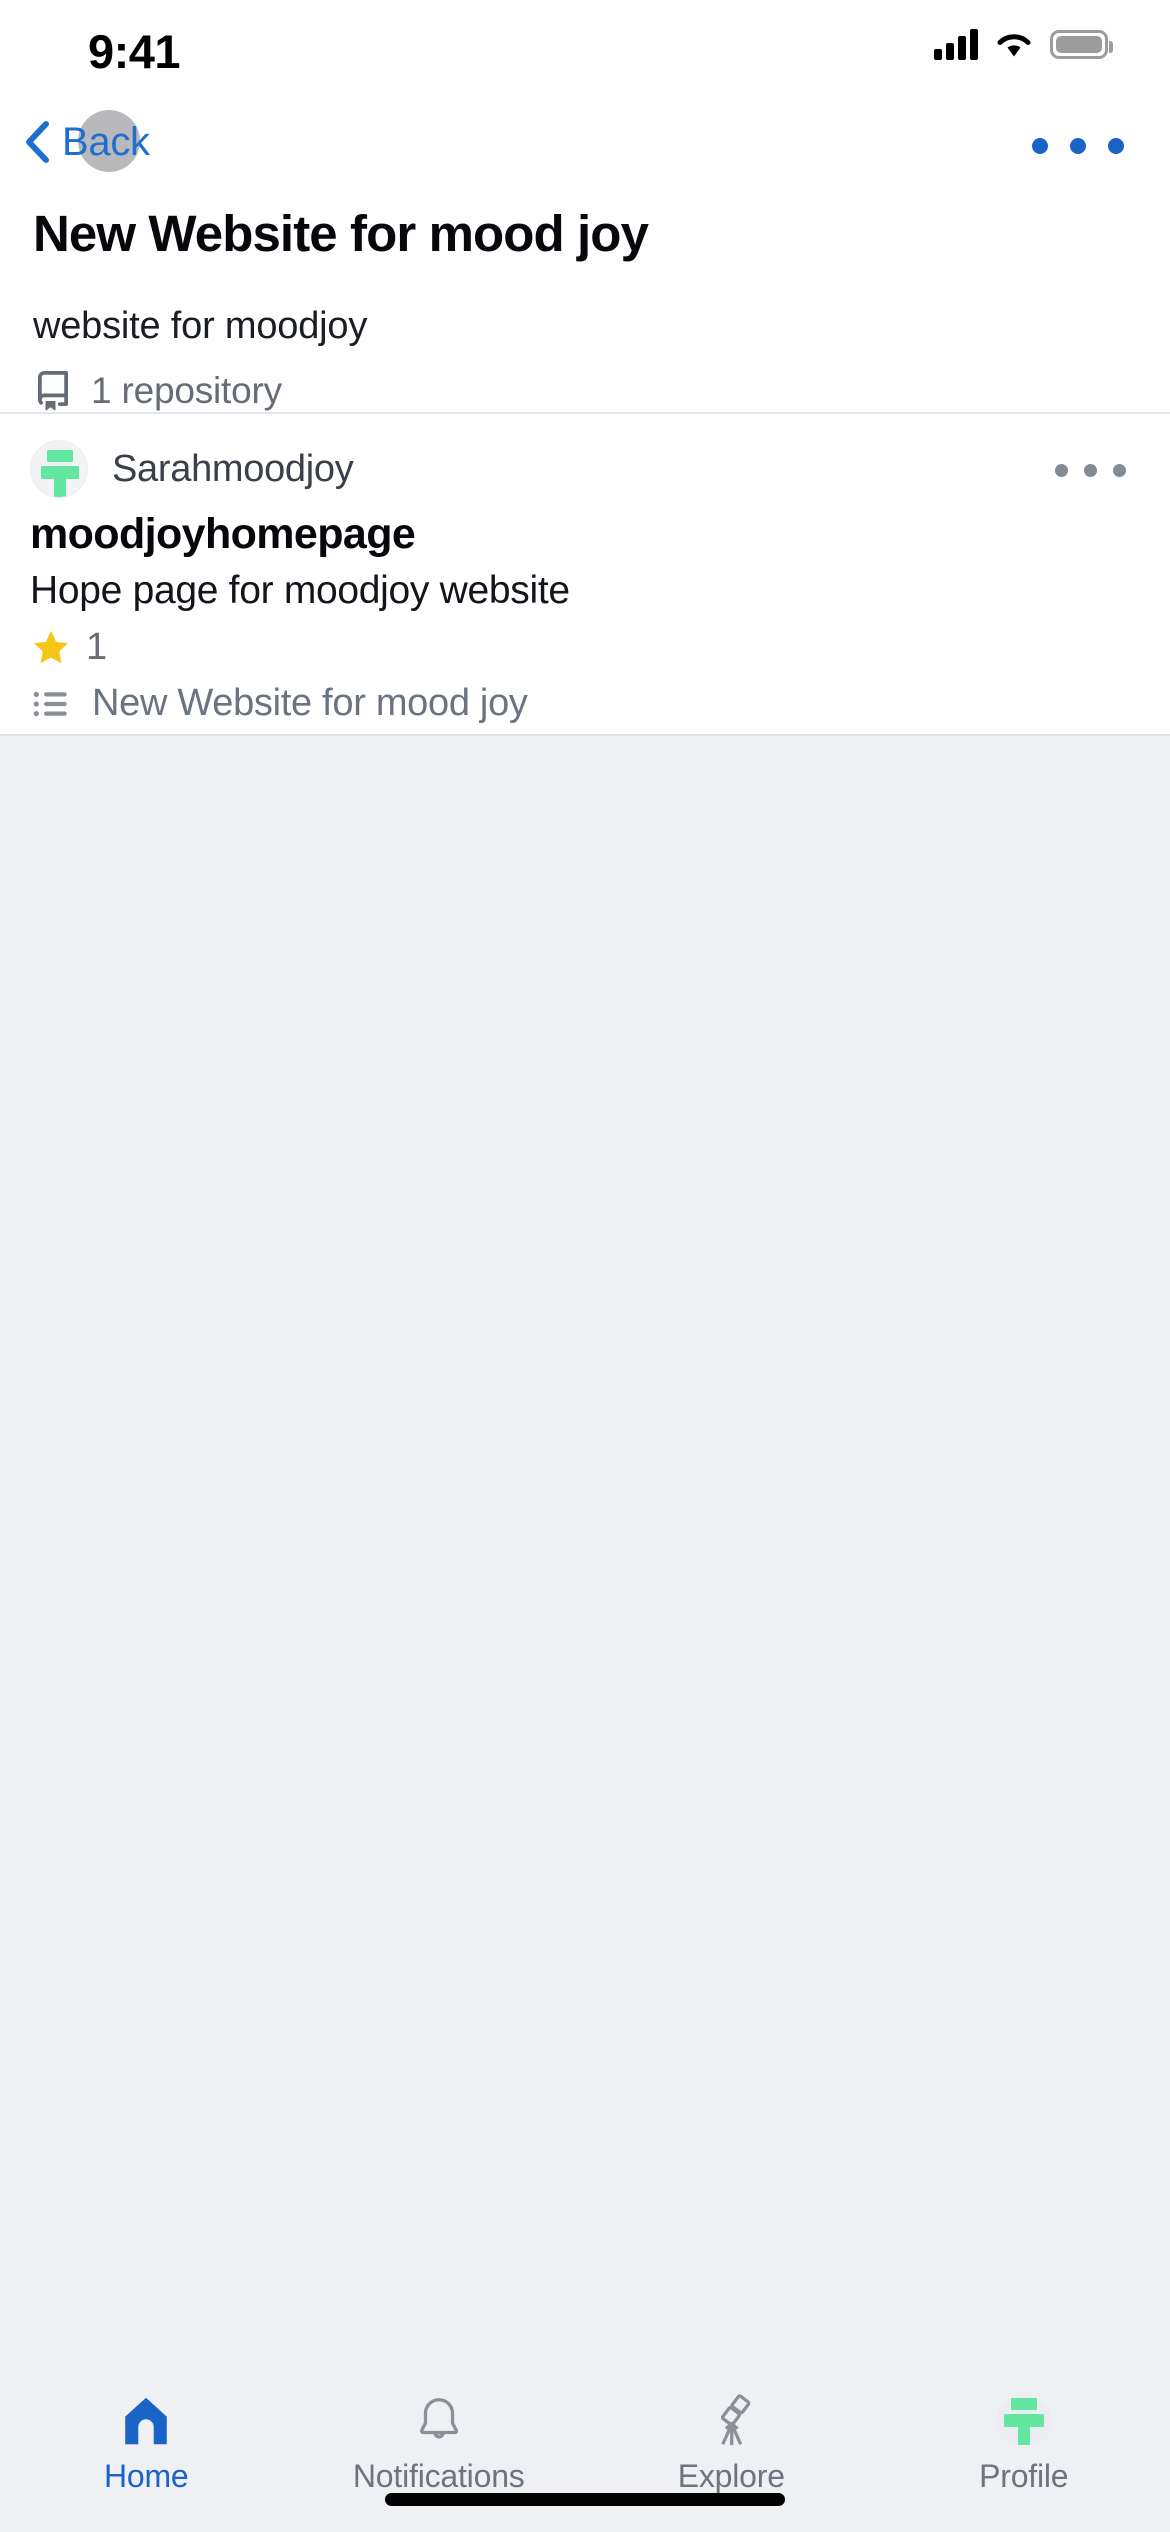 This screenshot has width=1170, height=2532. Describe the element at coordinates (106, 141) in the screenshot. I see `back-button-label: Back` at that location.